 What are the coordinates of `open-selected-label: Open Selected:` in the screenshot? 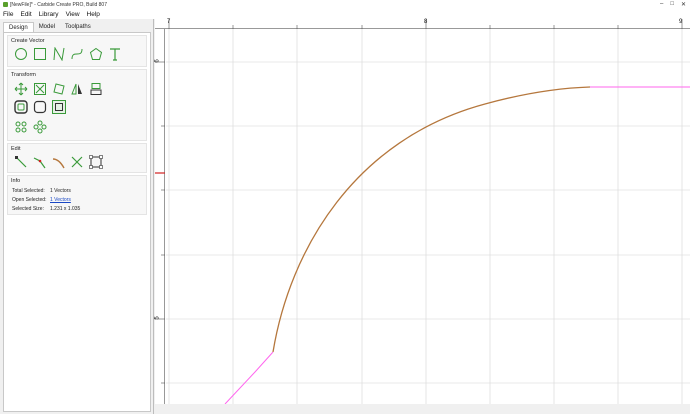 It's located at (29, 200).